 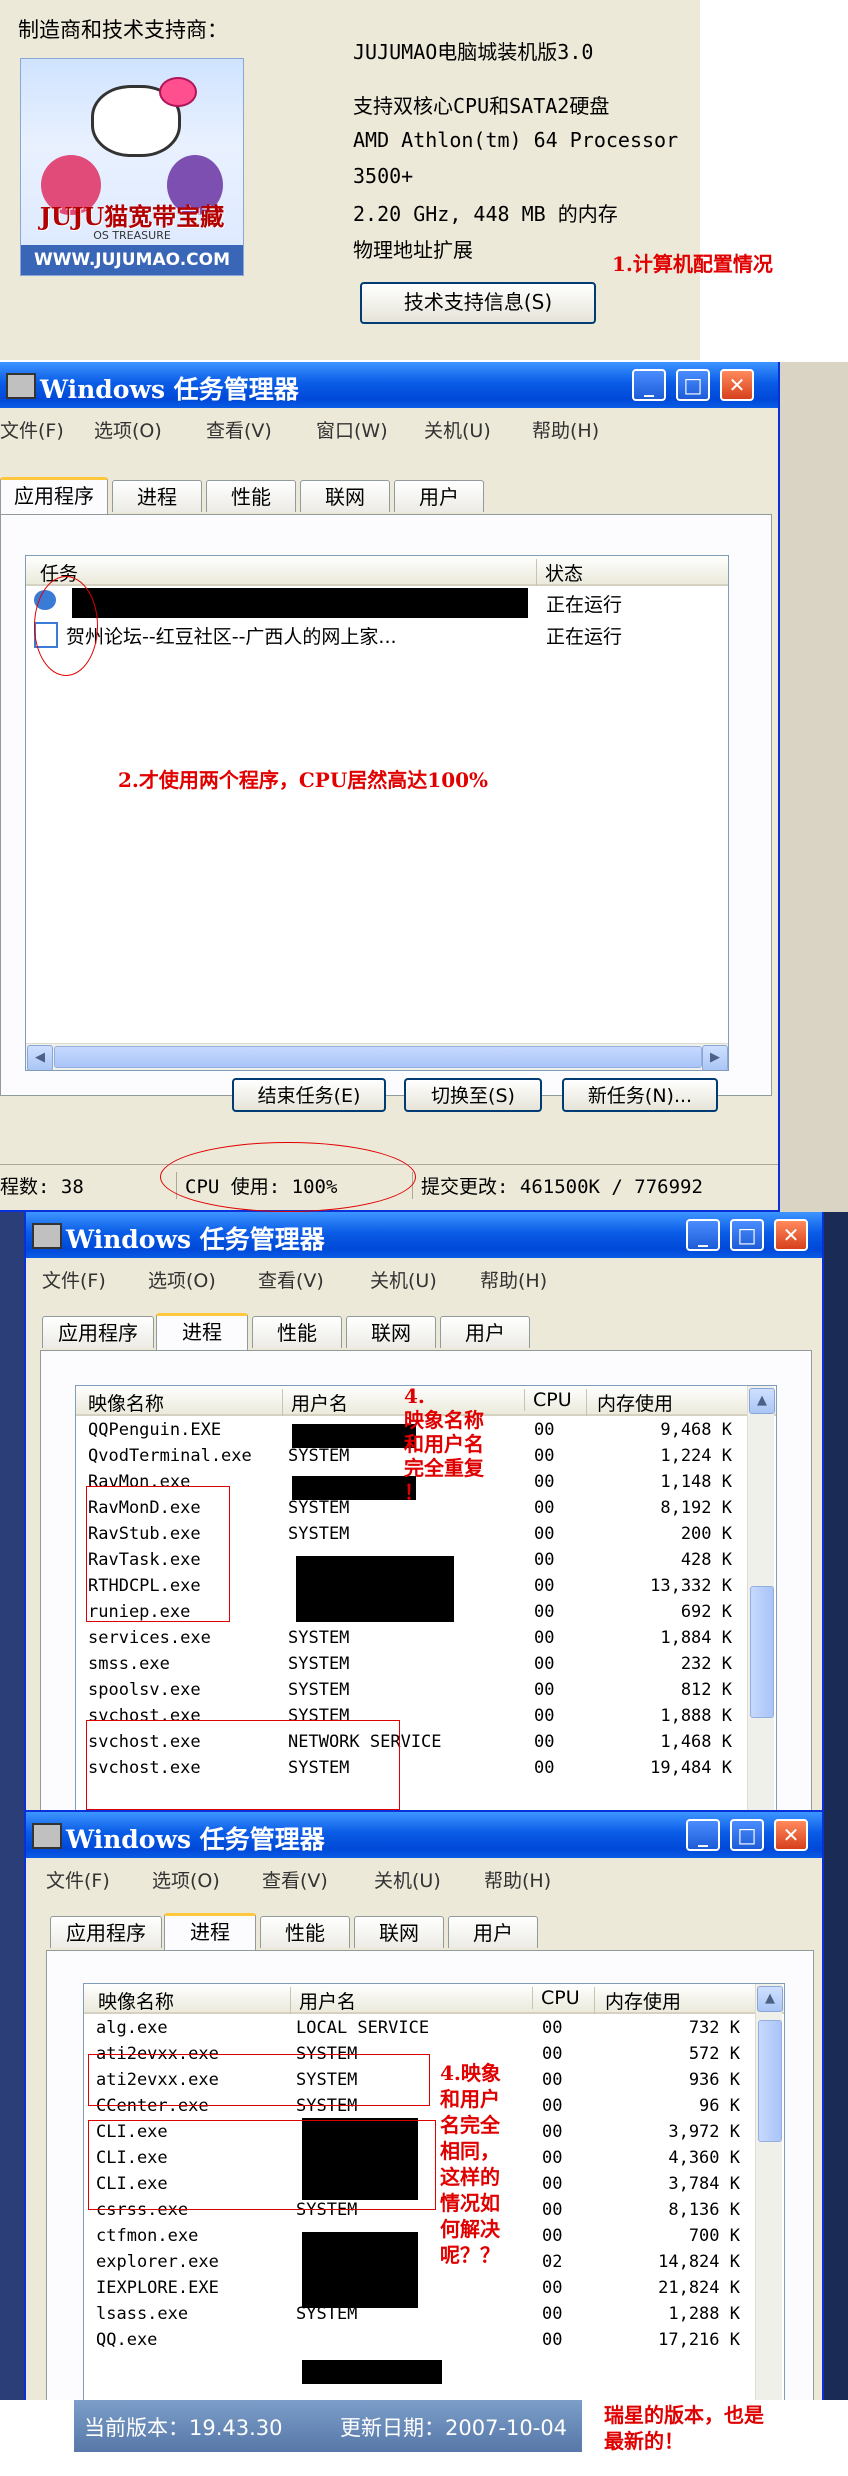 I want to click on sysinfo-line: JUJUMAO电脑城装机版3.0, so click(x=473, y=52).